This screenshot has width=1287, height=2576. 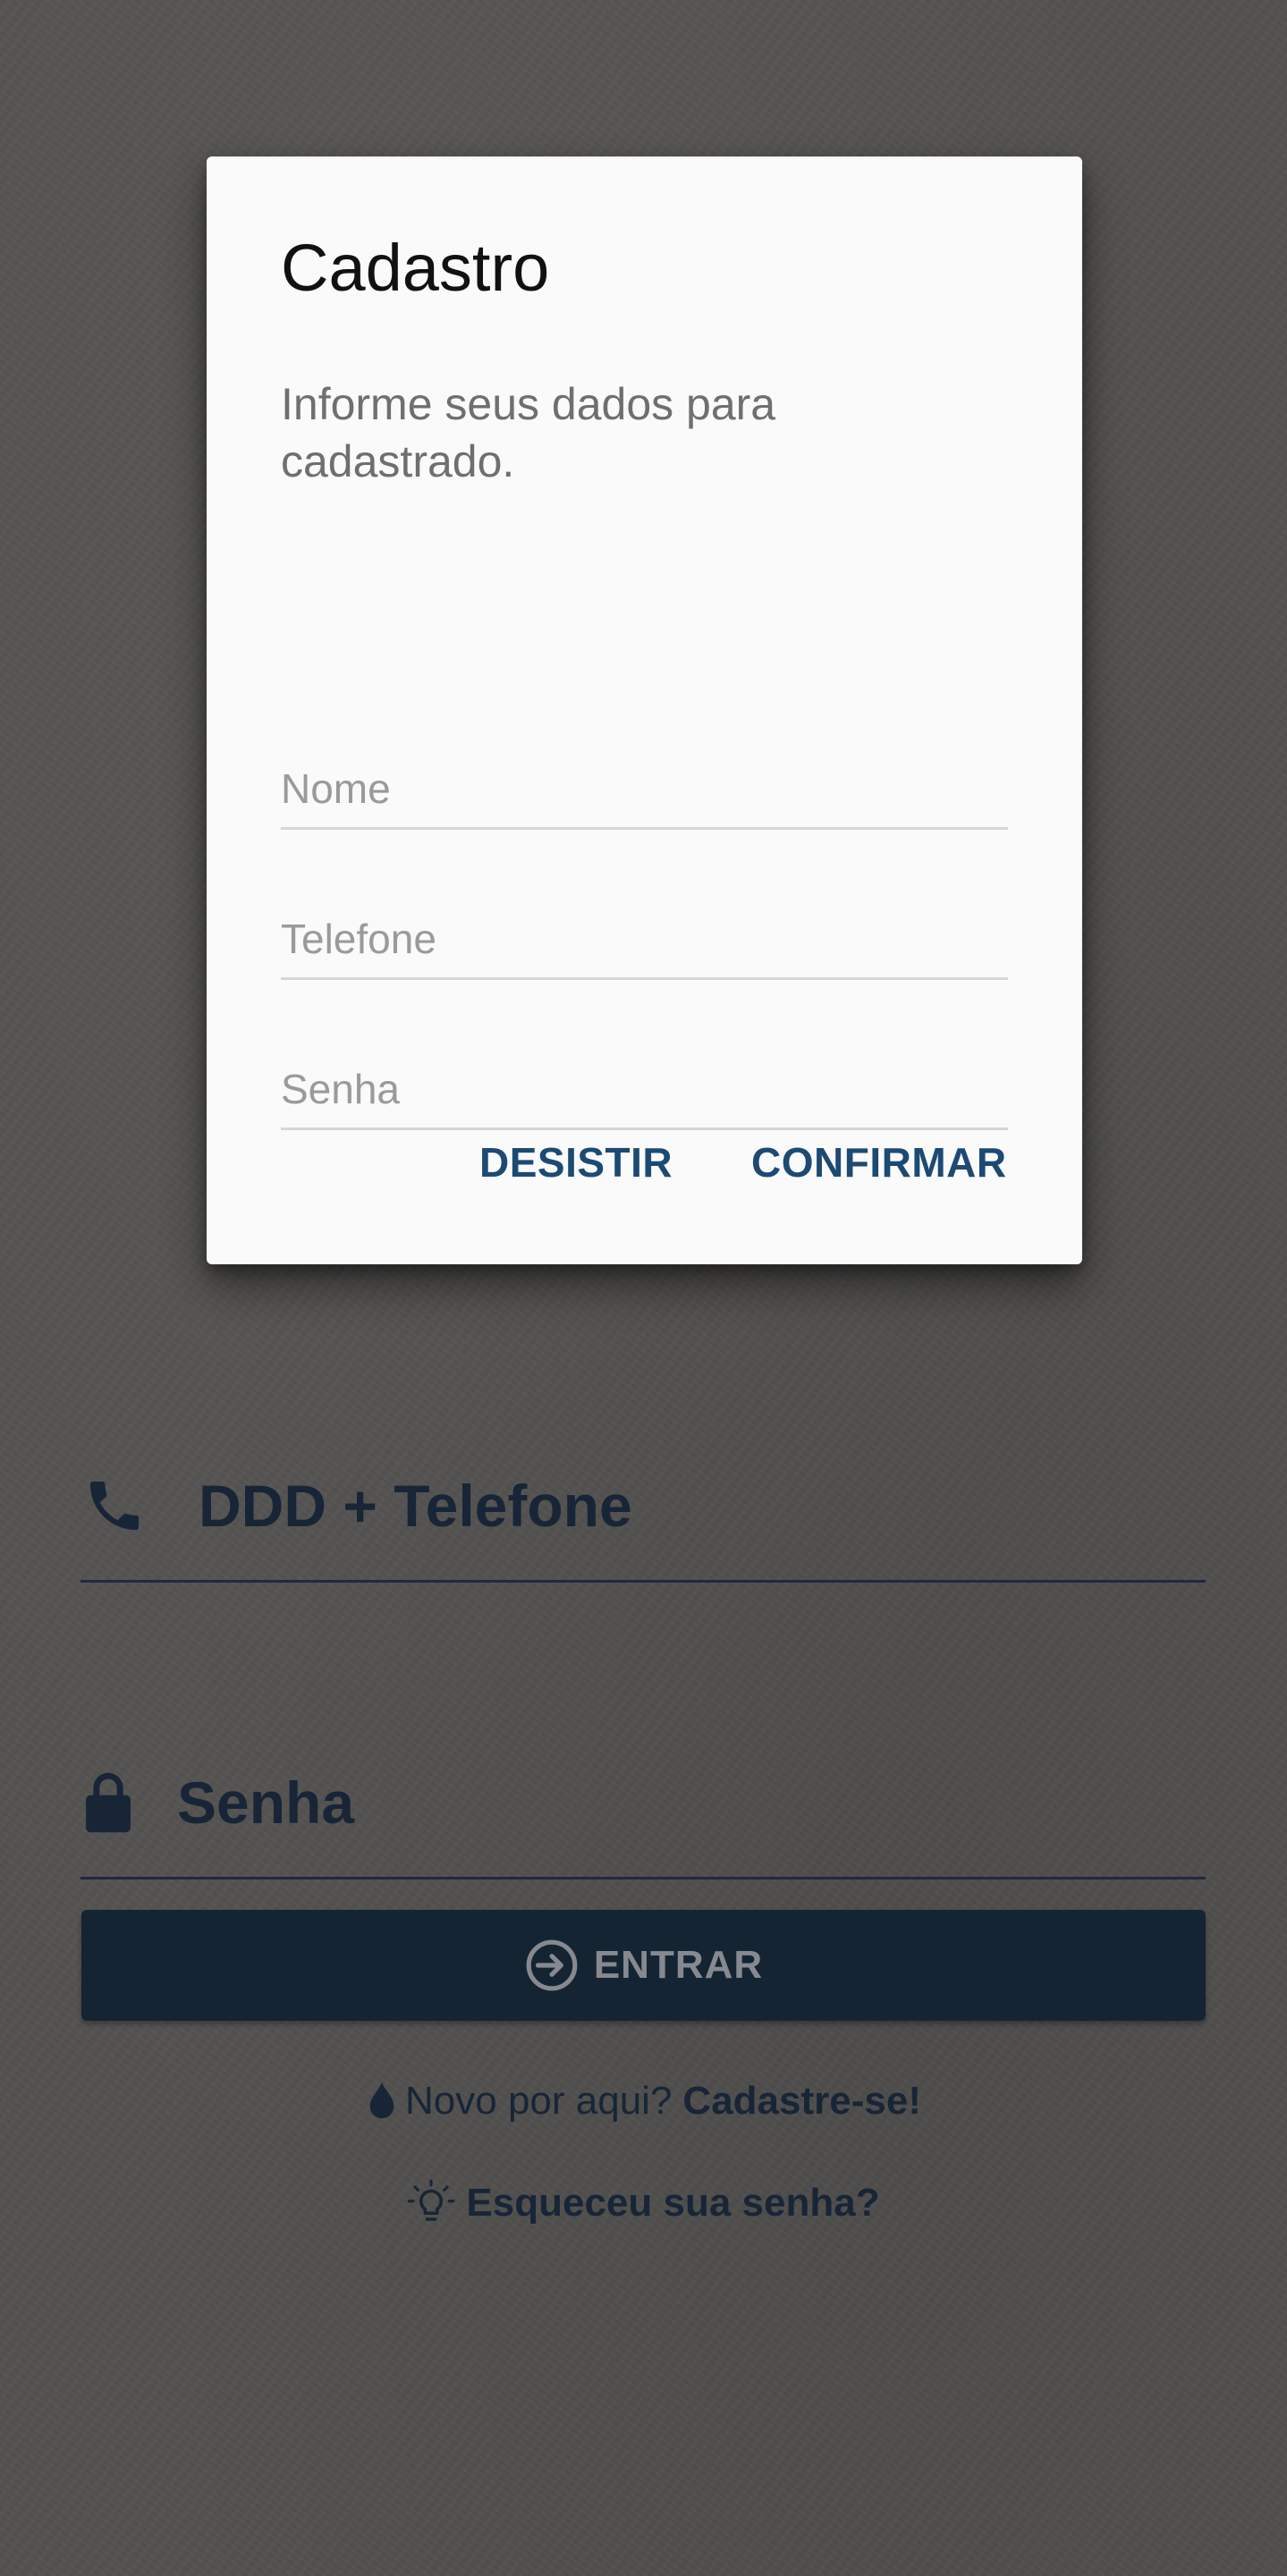 I want to click on dialog-title: Cadastro, so click(x=415, y=268).